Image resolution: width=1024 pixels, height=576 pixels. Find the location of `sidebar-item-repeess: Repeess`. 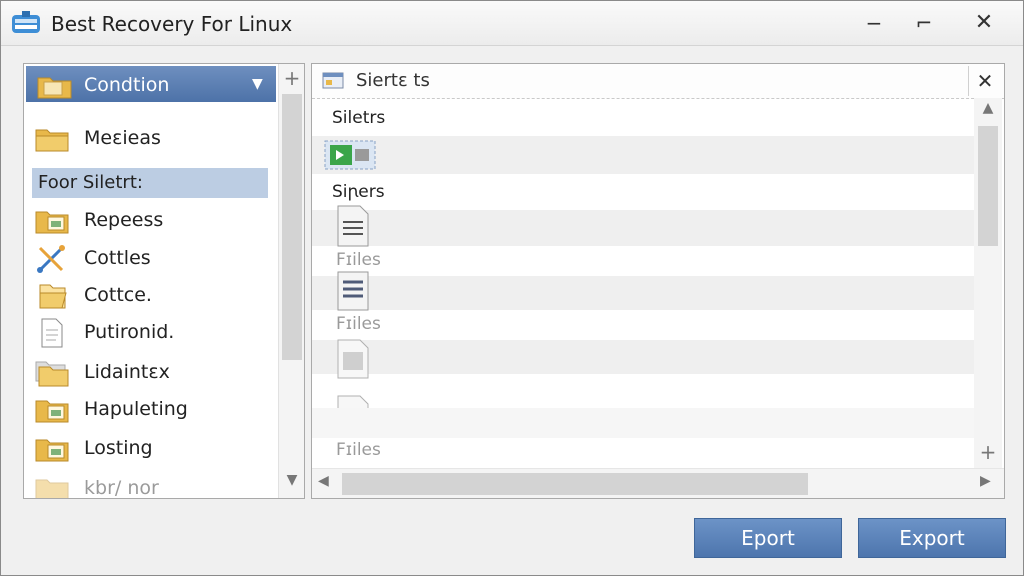

sidebar-item-repeess: Repeess is located at coordinates (154, 221).